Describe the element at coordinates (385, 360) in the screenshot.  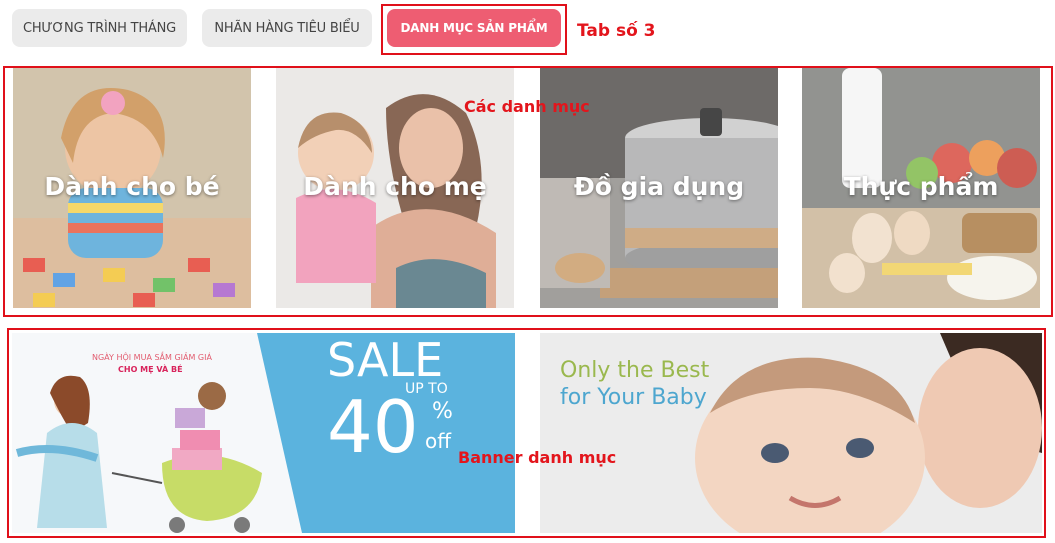
I see `banner-sale-title: SALE` at that location.